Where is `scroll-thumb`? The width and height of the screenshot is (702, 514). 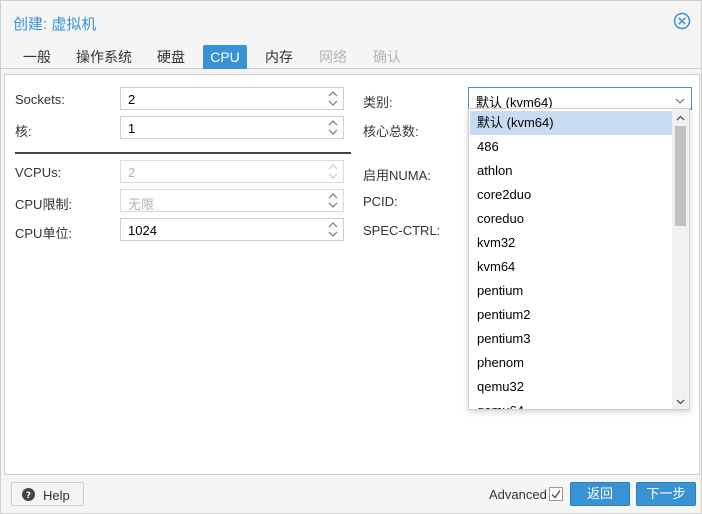 scroll-thumb is located at coordinates (680, 176).